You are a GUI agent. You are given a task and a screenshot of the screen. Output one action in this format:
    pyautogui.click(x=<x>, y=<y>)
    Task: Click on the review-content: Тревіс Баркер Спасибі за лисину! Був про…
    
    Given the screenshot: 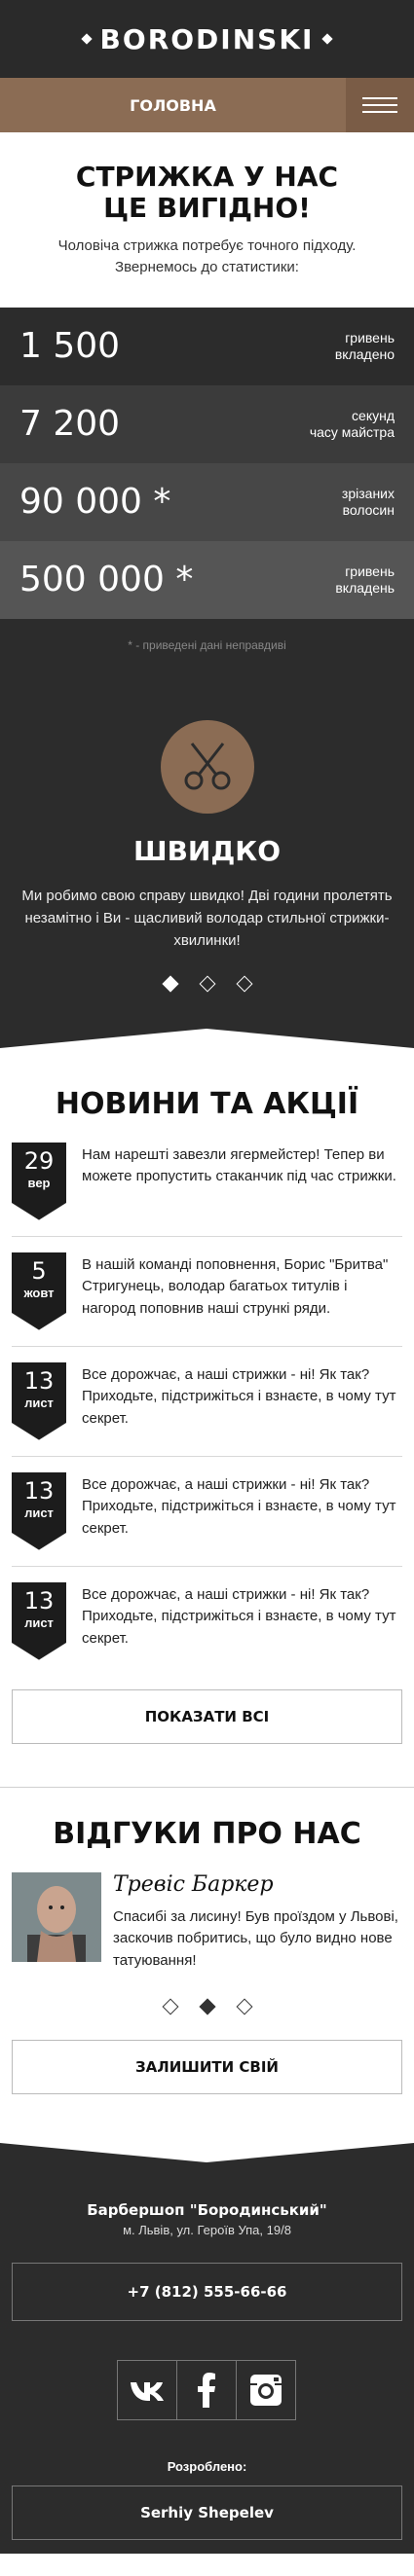 What is the action you would take?
    pyautogui.click(x=257, y=1922)
    